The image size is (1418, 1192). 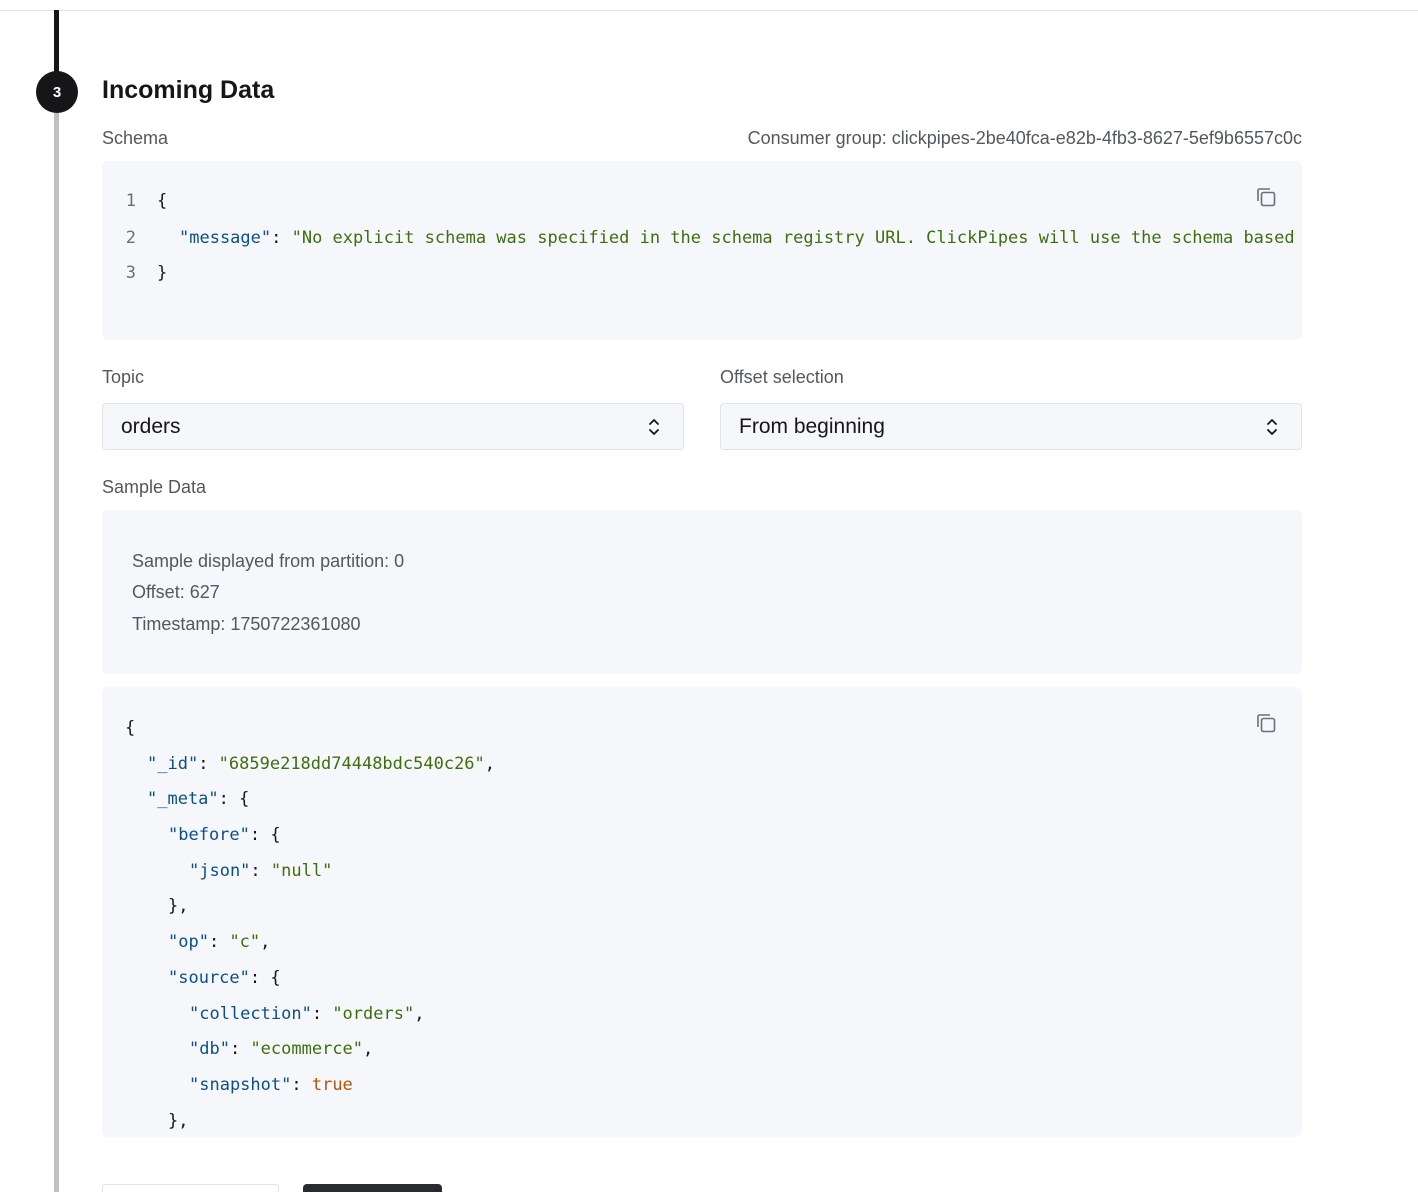 I want to click on topic-select: orders, so click(x=393, y=426).